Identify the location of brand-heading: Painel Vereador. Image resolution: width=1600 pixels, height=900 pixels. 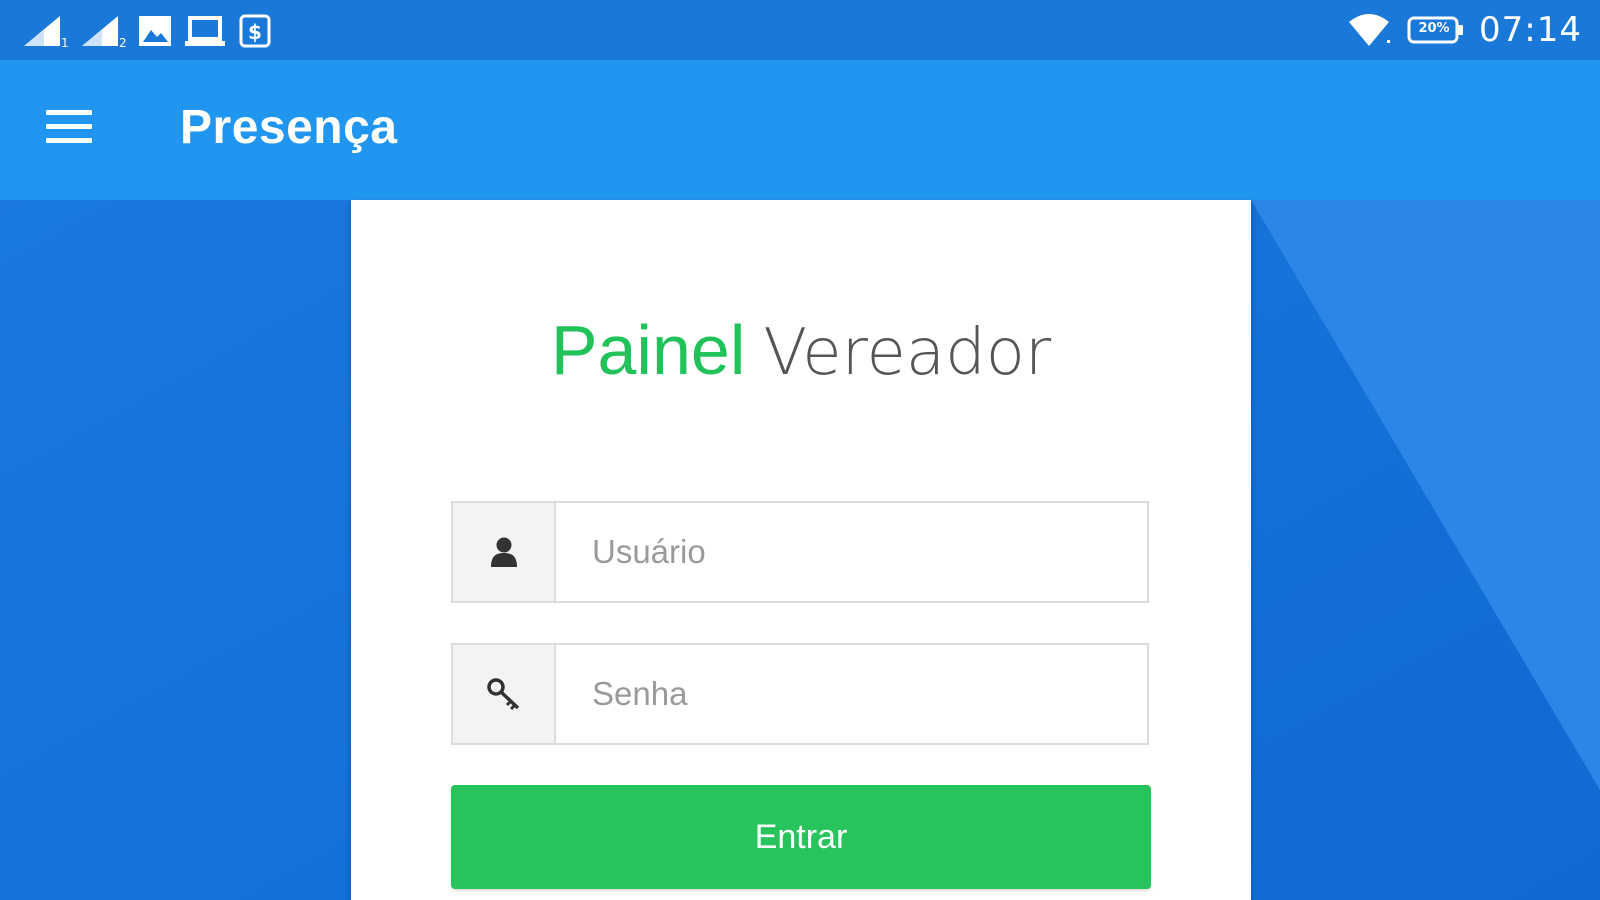
(801, 351).